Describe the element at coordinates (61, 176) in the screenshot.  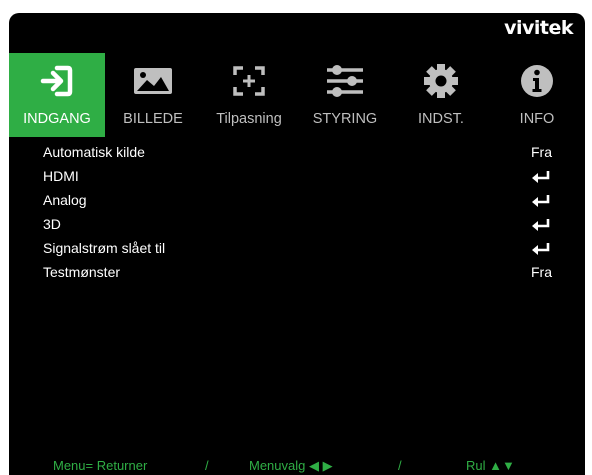
I see `menu-item-label: HDMI` at that location.